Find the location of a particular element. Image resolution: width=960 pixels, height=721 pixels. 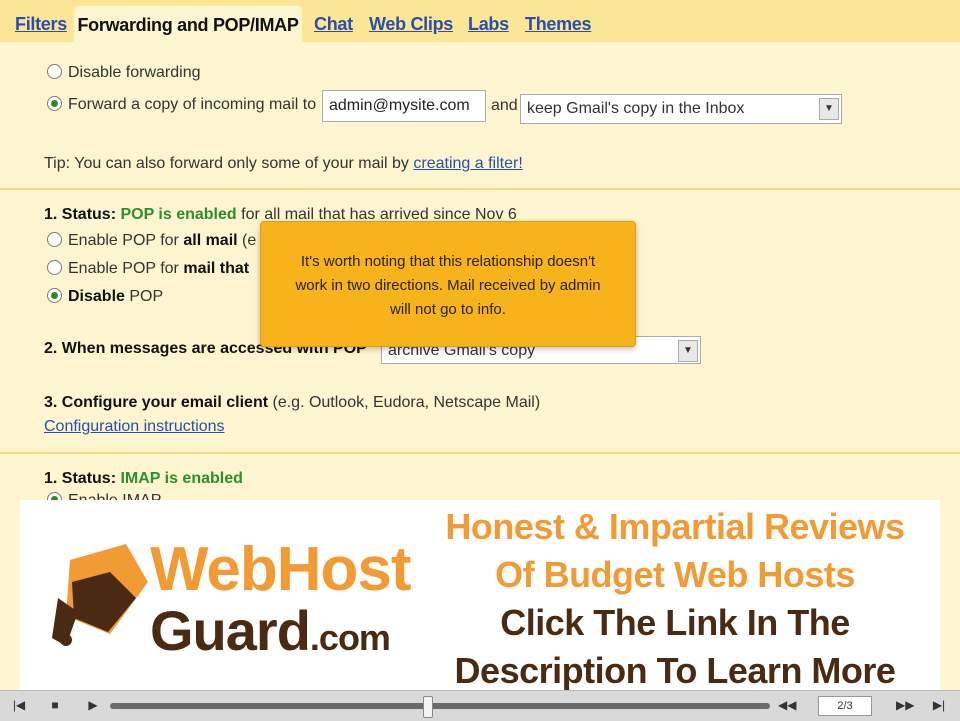

configuration-instructions: Configuration instructions is located at coordinates (134, 427).